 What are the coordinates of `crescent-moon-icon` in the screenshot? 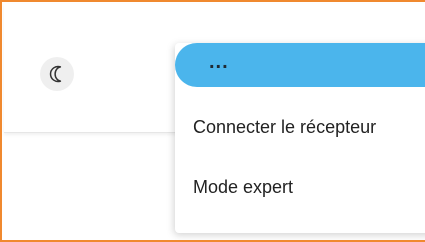 It's located at (57, 74).